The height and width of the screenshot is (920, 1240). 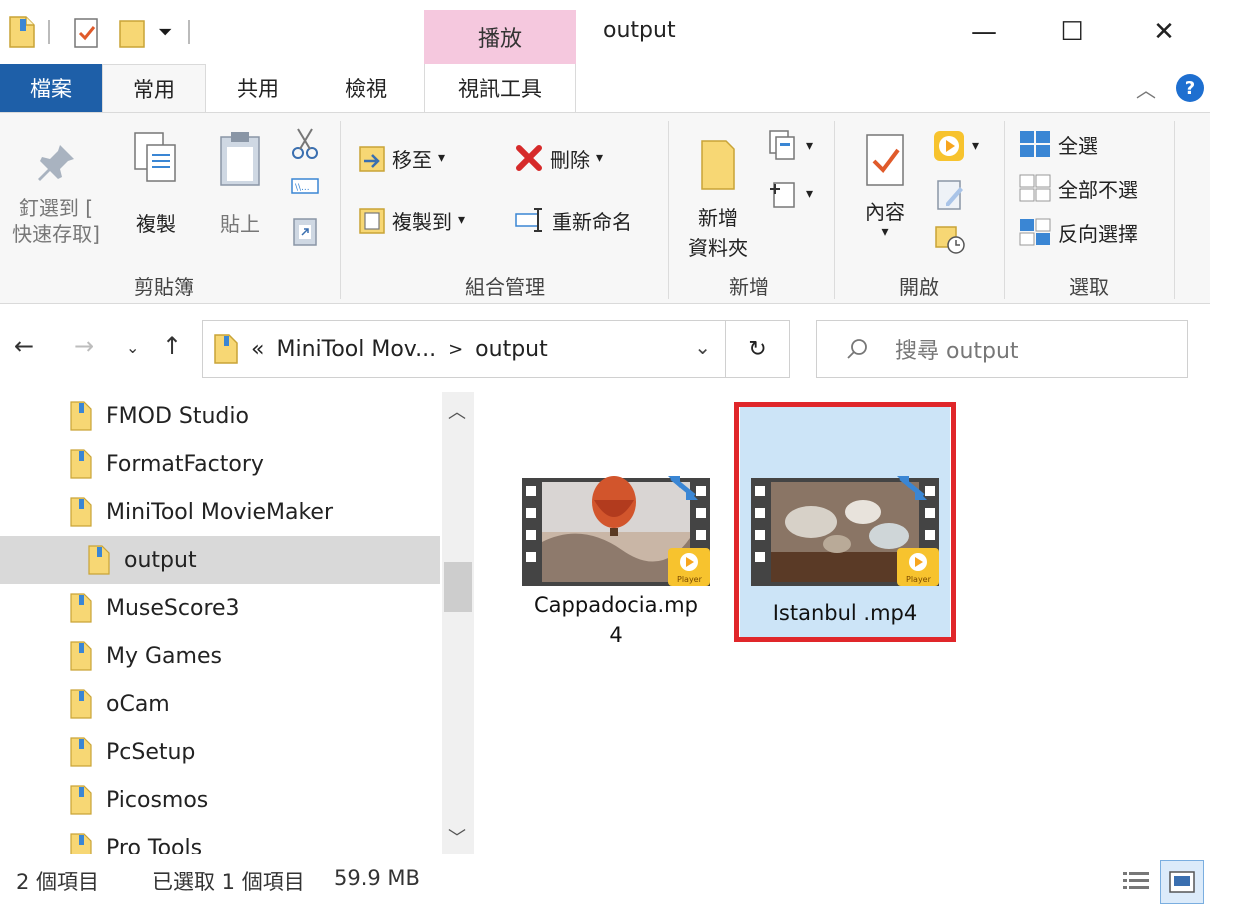 I want to click on maximize-button: ☐, so click(x=1072, y=32).